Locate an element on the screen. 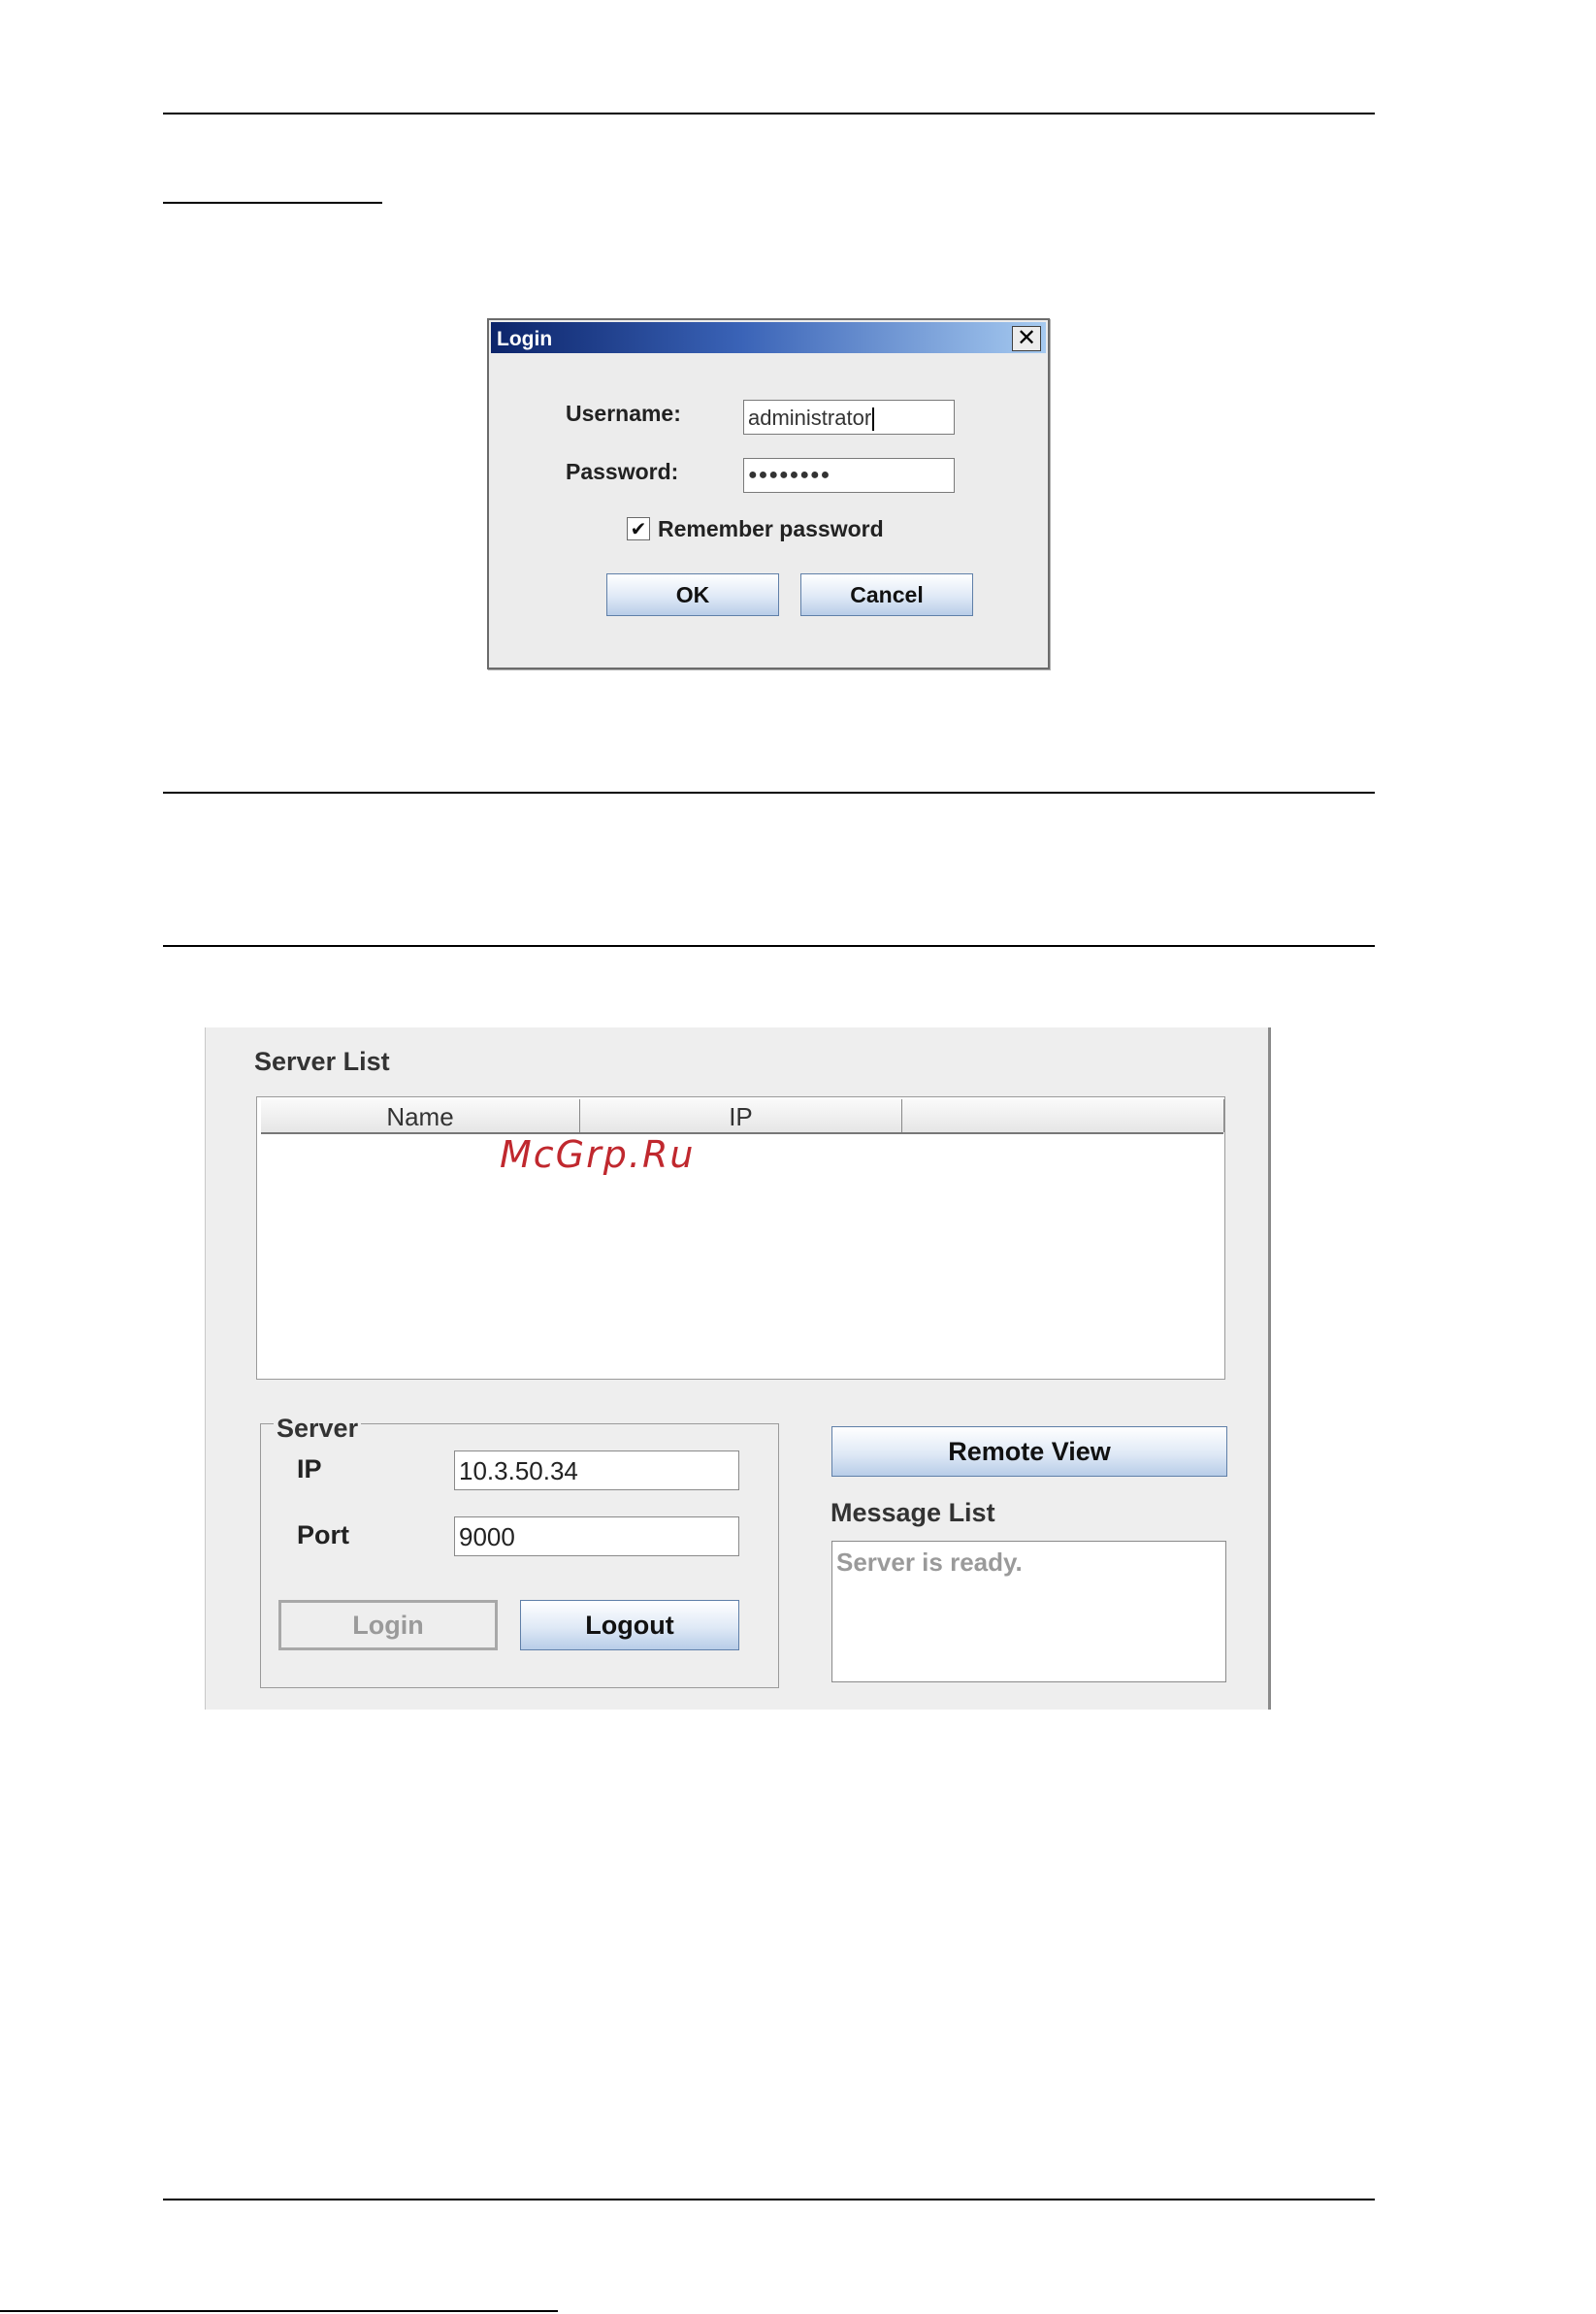 This screenshot has height=2314, width=1596. cancel-button: Cancel is located at coordinates (886, 594).